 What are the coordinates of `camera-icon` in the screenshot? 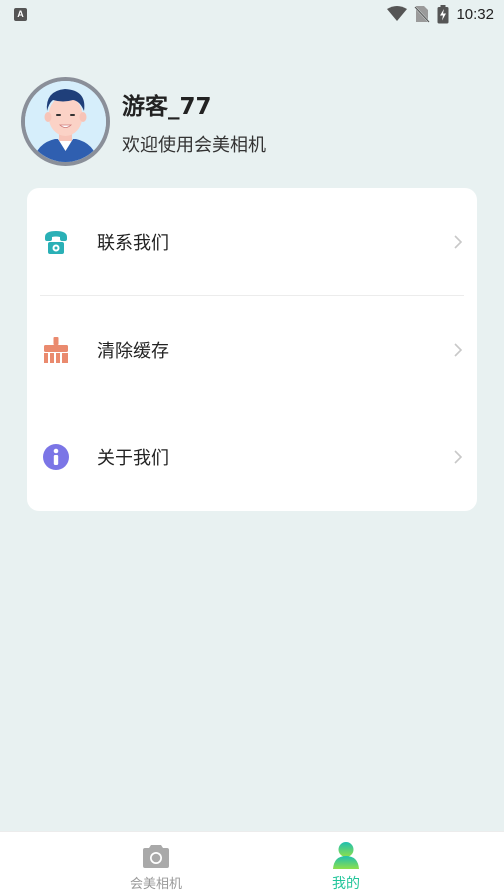 It's located at (156, 856).